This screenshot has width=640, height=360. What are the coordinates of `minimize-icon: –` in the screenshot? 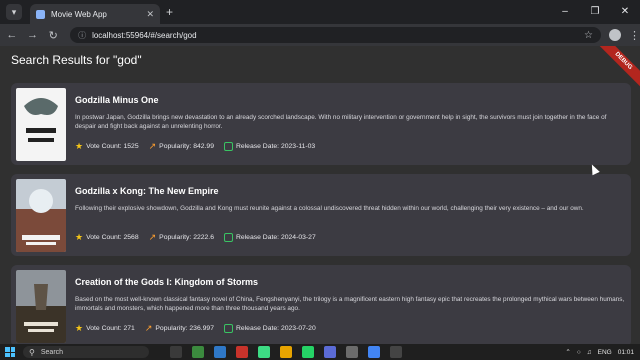 It's located at (565, 12).